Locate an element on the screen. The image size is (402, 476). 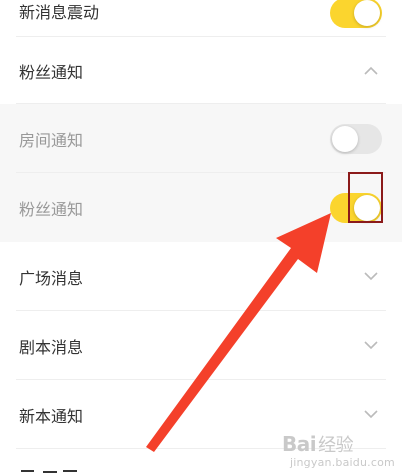
fan-notification-section-label: 粉丝通知 is located at coordinates (51, 72).